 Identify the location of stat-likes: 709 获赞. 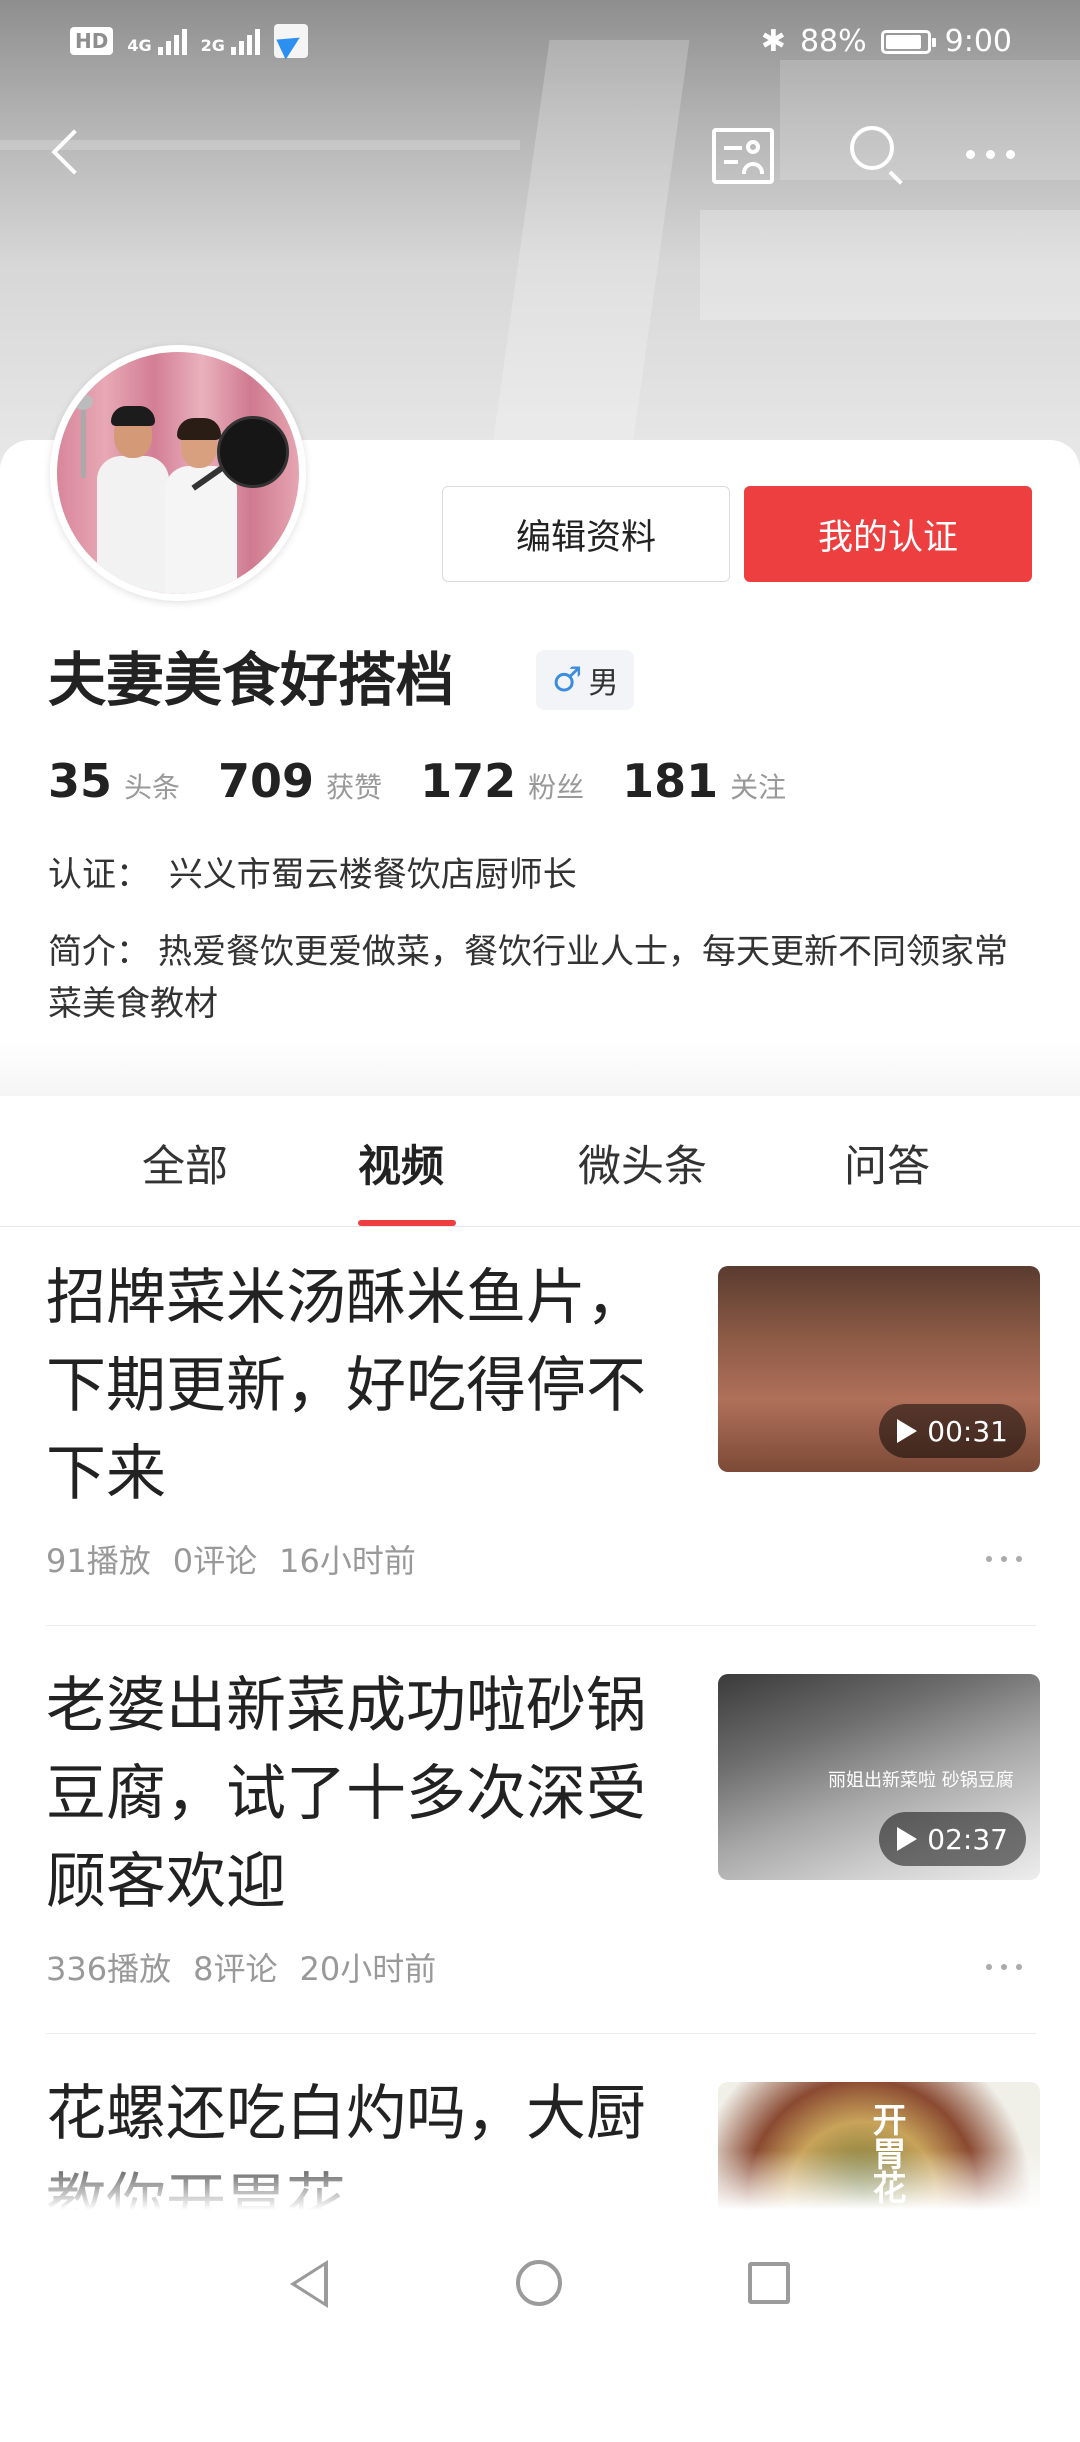
(300, 781).